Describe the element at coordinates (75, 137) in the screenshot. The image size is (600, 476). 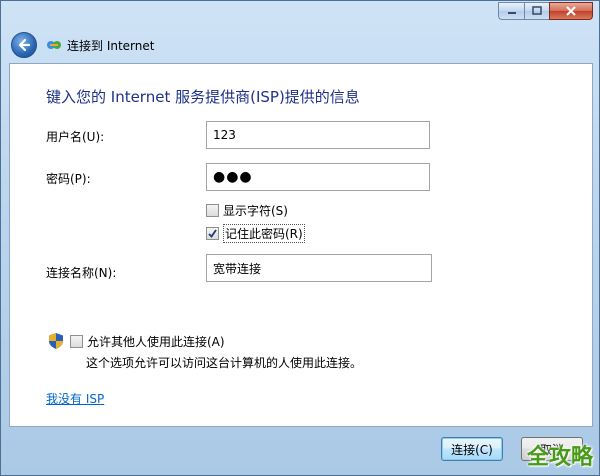
I see `username-label: 用户名(U):` at that location.